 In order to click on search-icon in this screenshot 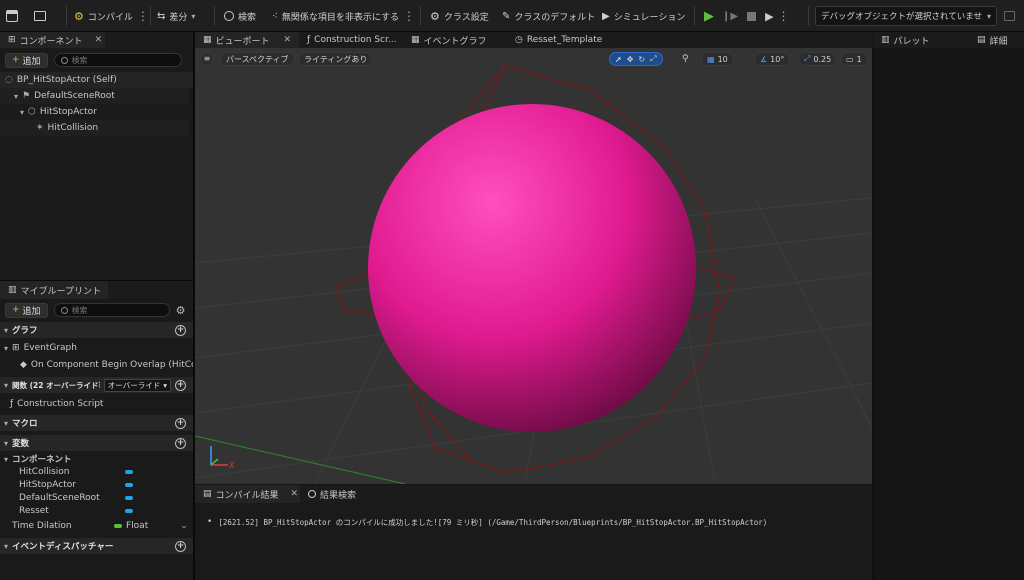, I will do `click(229, 16)`.